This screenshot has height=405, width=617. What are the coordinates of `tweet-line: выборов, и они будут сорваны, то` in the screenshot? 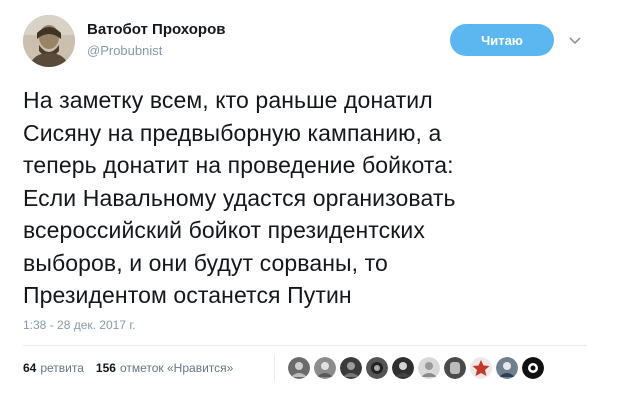 It's located at (205, 262).